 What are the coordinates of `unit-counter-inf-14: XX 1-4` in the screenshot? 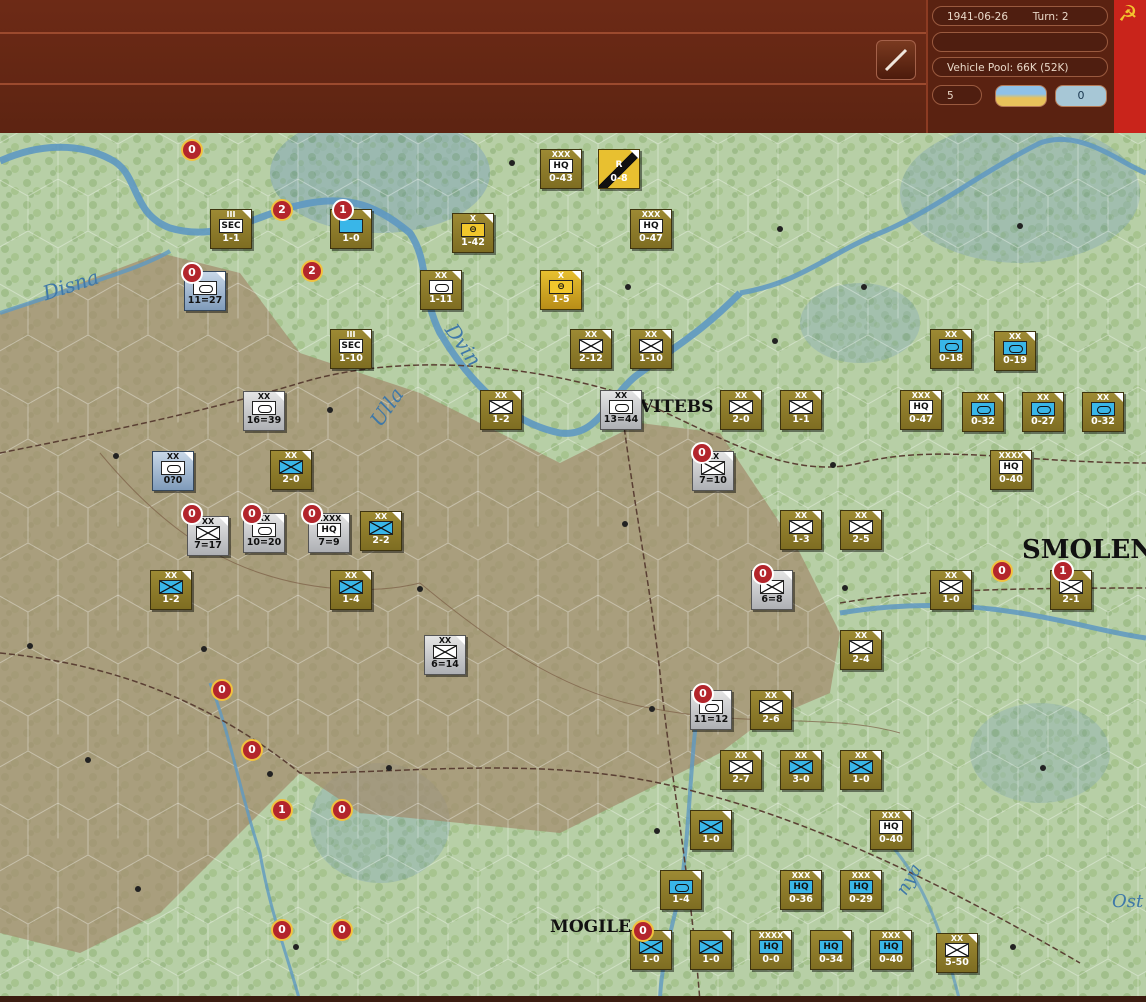 It's located at (351, 590).